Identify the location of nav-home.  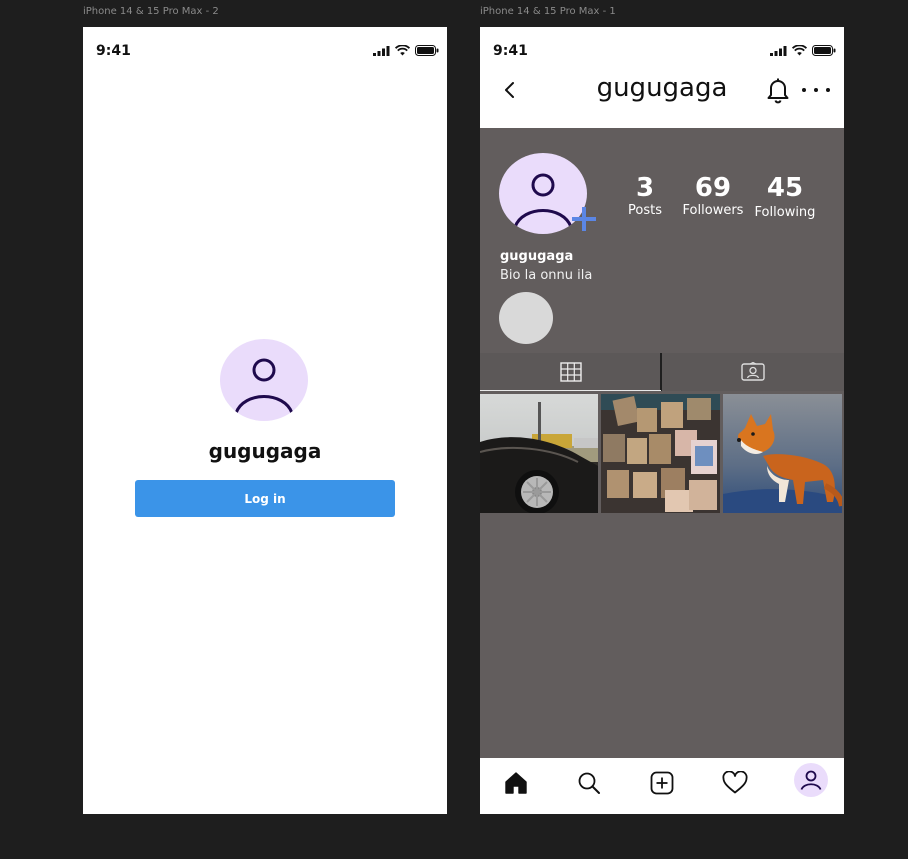
(516, 783).